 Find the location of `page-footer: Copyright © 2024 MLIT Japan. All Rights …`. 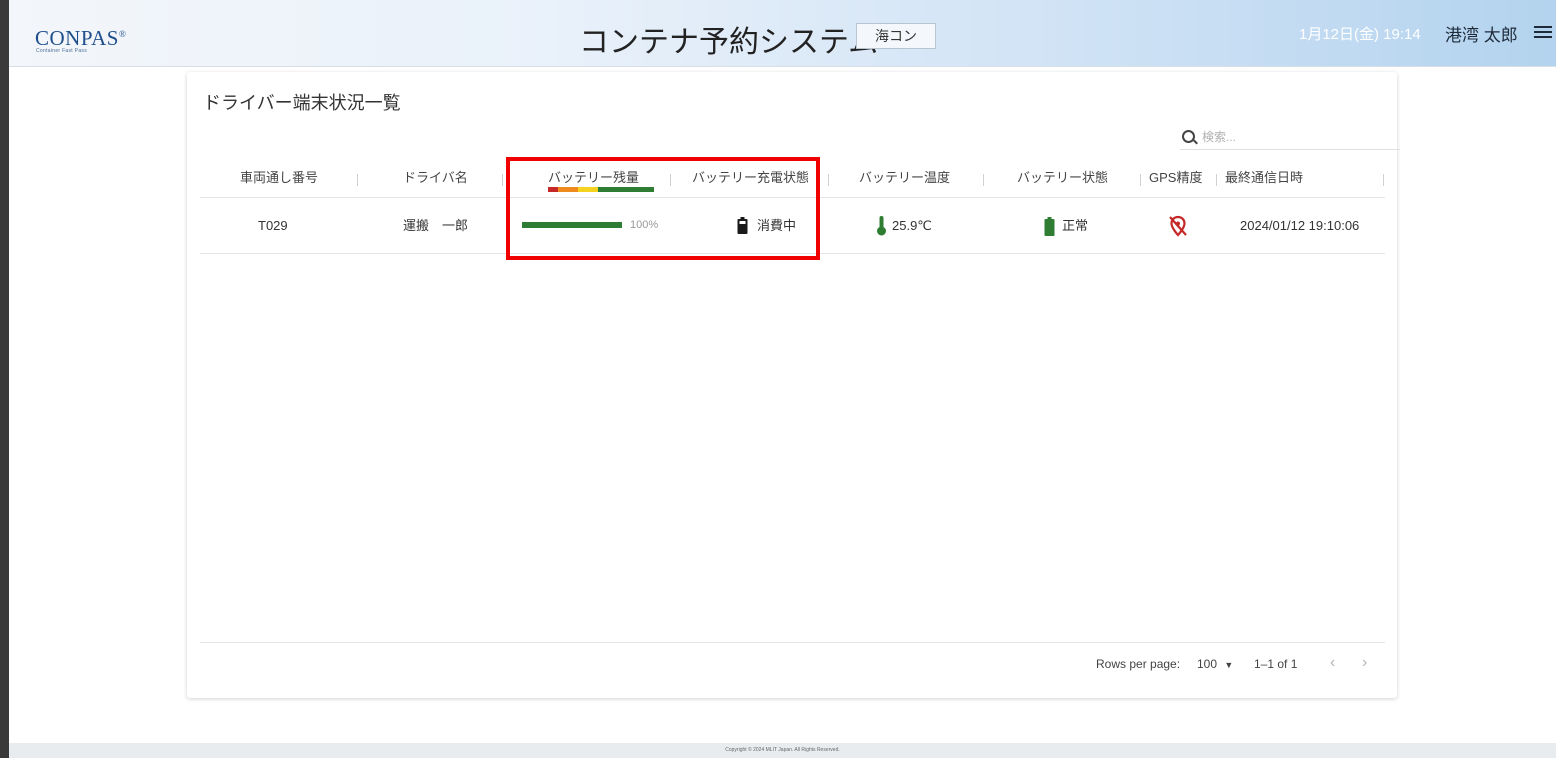

page-footer: Copyright © 2024 MLIT Japan. All Rights … is located at coordinates (782, 750).